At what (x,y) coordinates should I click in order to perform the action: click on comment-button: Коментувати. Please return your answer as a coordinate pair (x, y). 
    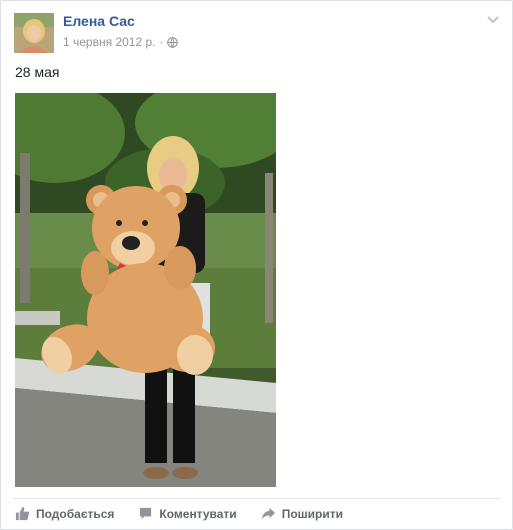
    Looking at the image, I should click on (187, 513).